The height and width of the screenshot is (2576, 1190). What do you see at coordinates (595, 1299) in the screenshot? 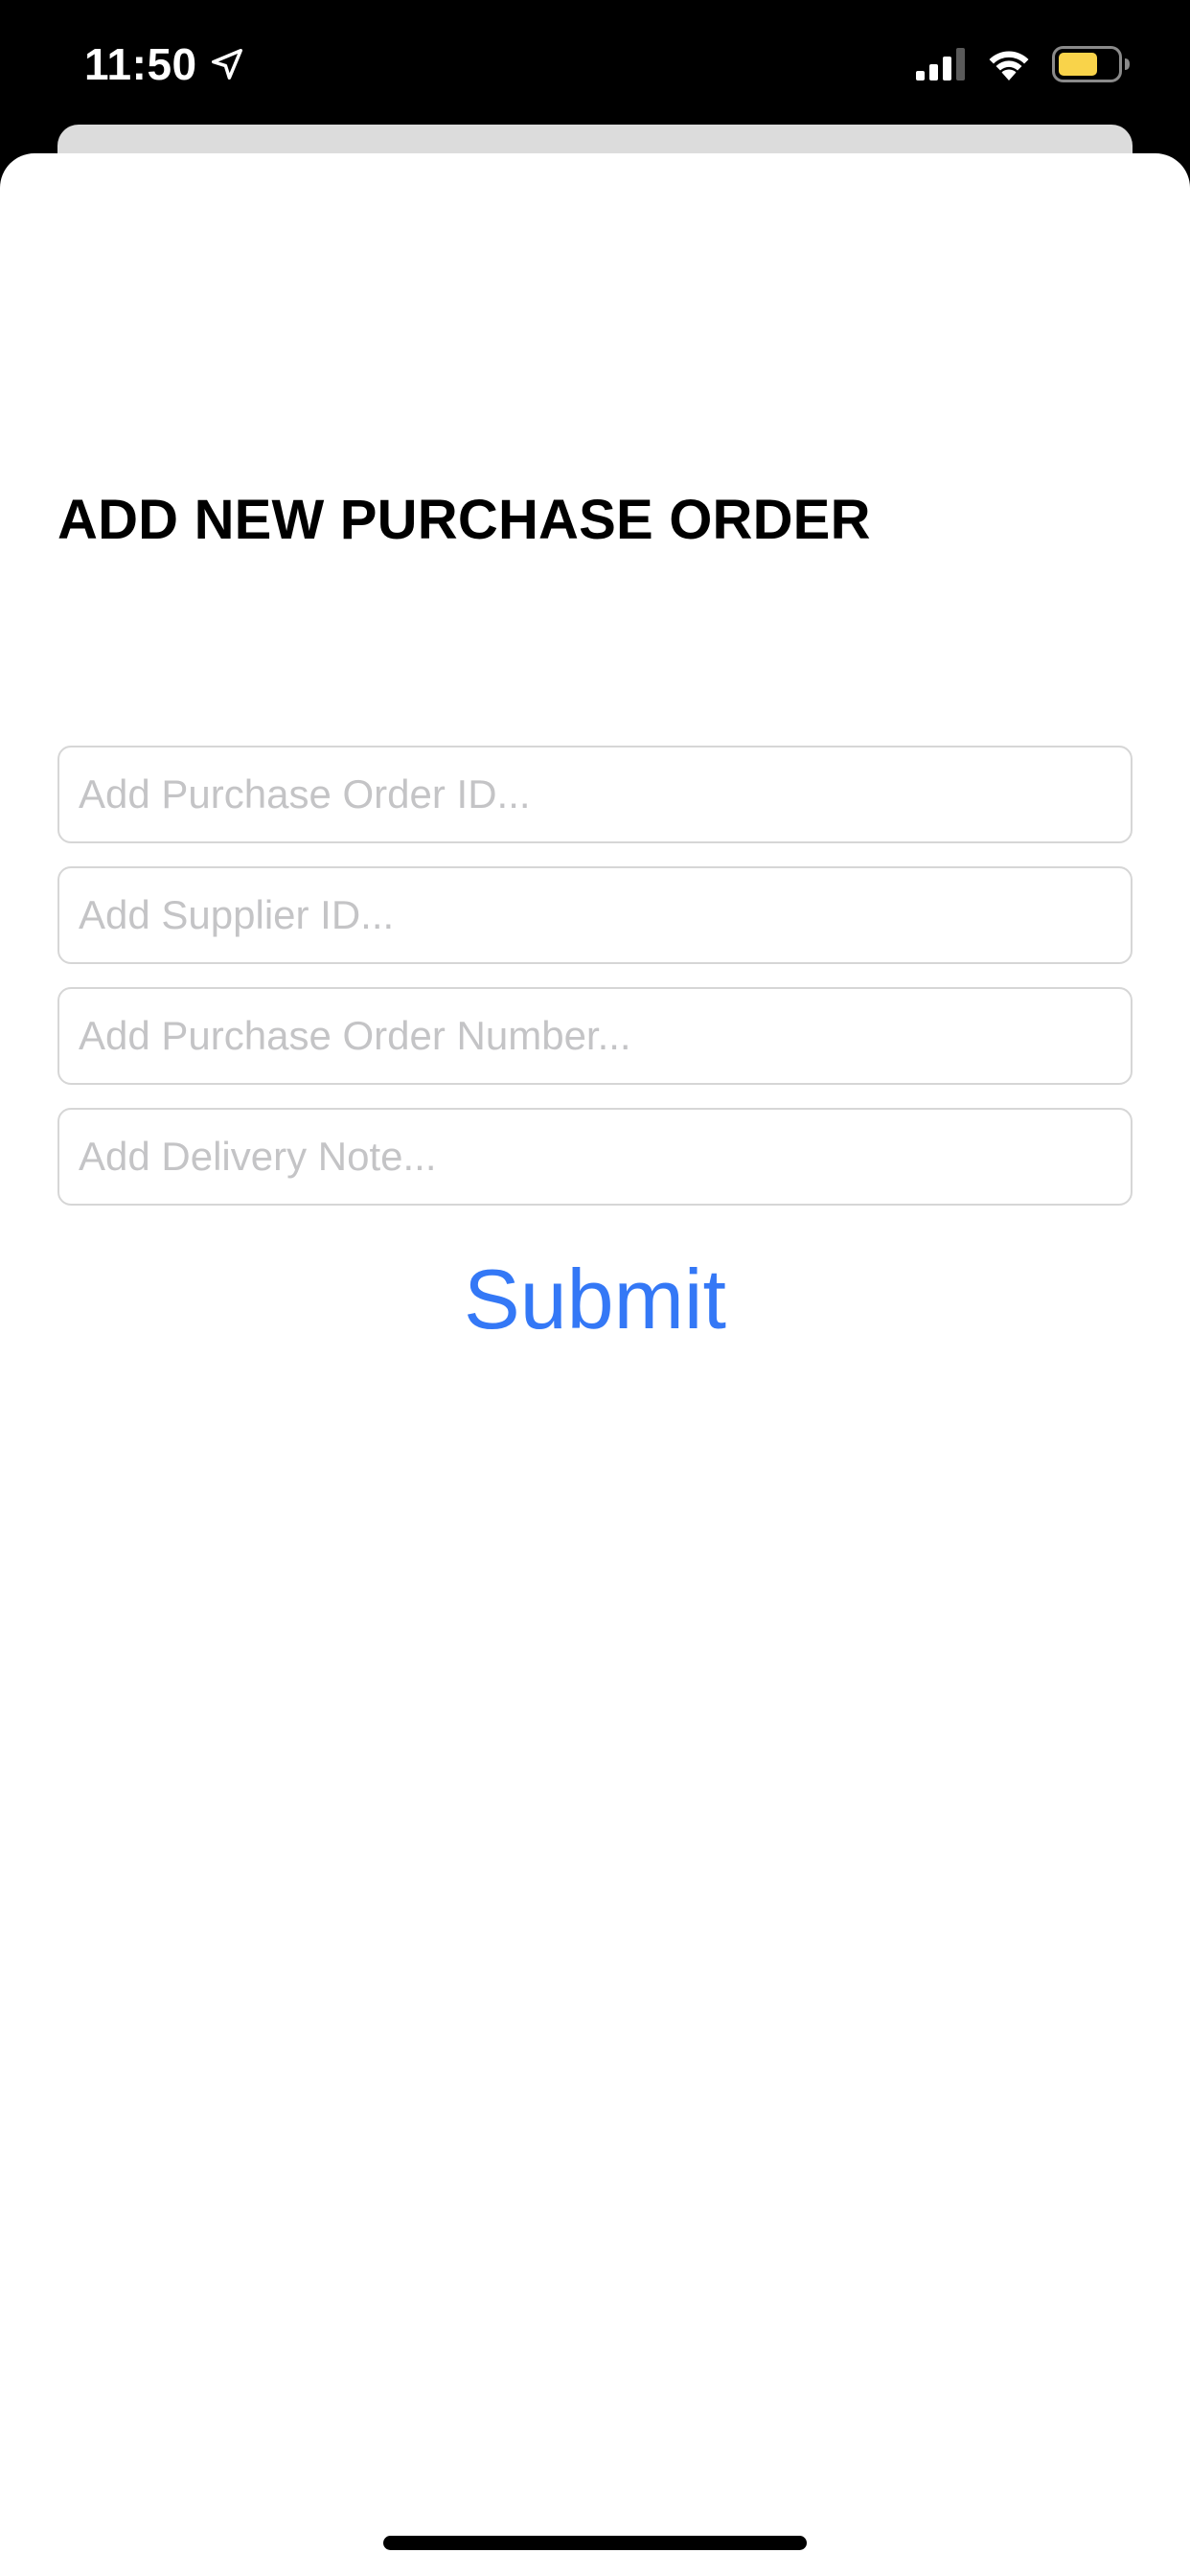
I see `submit-button: Submit` at bounding box center [595, 1299].